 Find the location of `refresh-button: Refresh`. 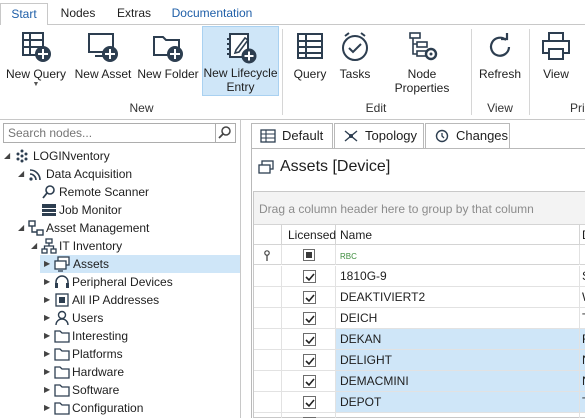

refresh-button: Refresh is located at coordinates (500, 61).